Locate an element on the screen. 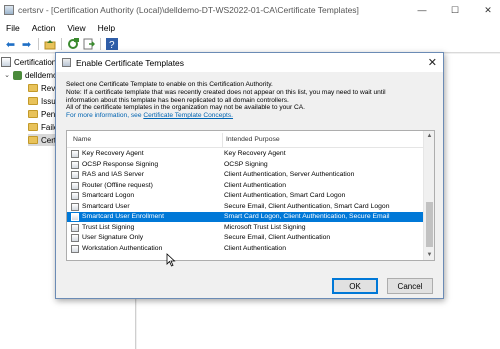  toolbar: ⬅ ➡ ? is located at coordinates (250, 44).